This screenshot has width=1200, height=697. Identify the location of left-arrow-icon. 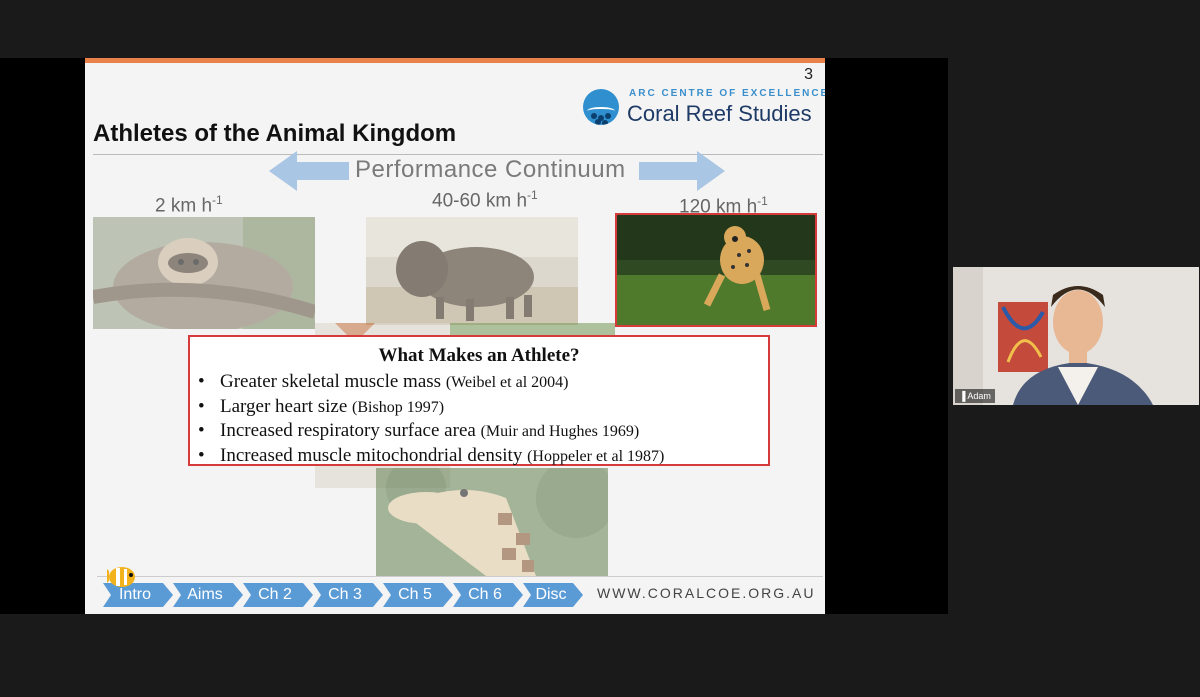
(309, 171).